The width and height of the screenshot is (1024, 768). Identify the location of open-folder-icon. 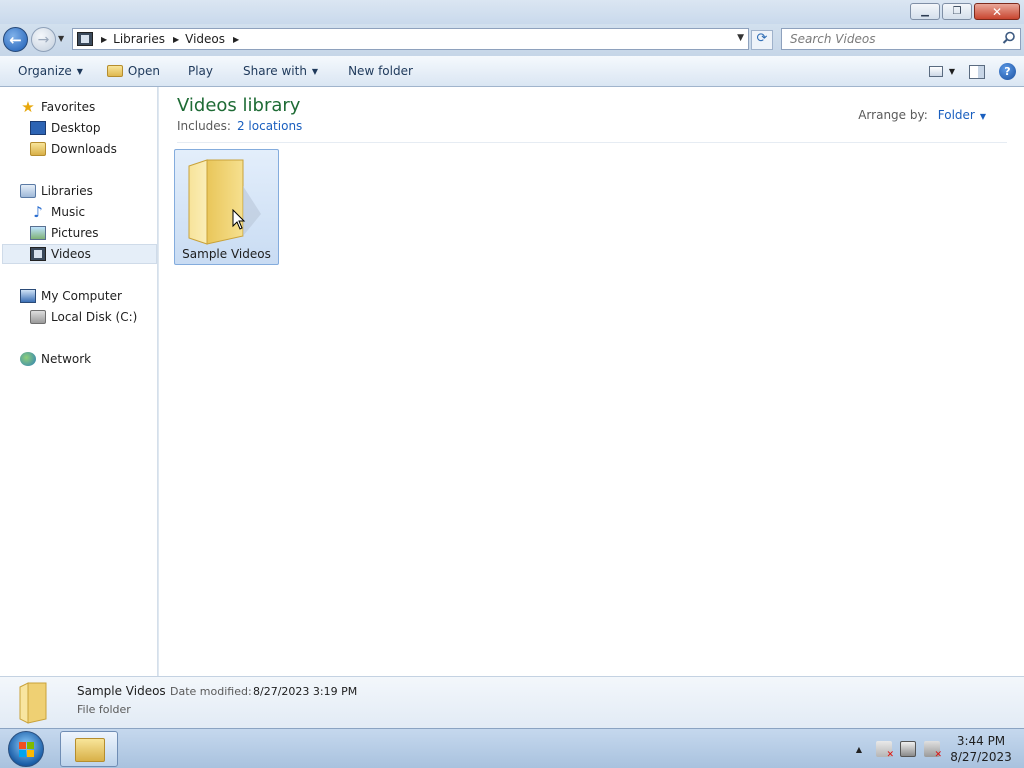
(114, 71).